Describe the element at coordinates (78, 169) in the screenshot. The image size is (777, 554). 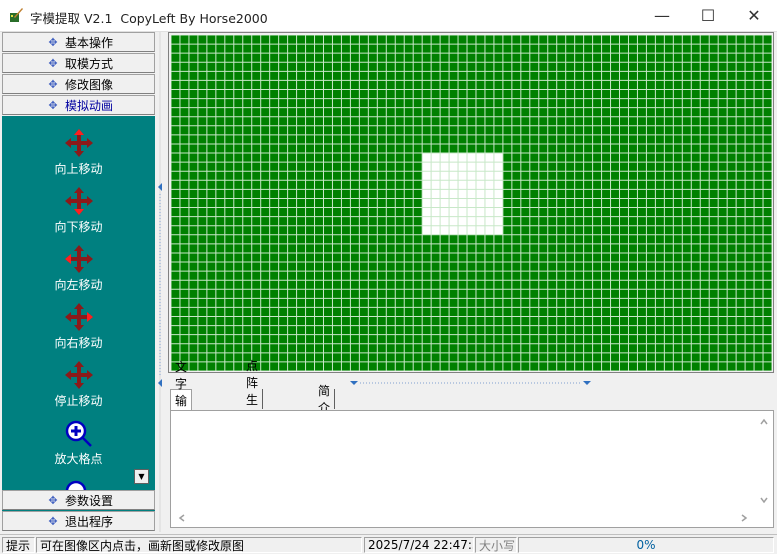
I see `anim-label: 向上移动` at that location.